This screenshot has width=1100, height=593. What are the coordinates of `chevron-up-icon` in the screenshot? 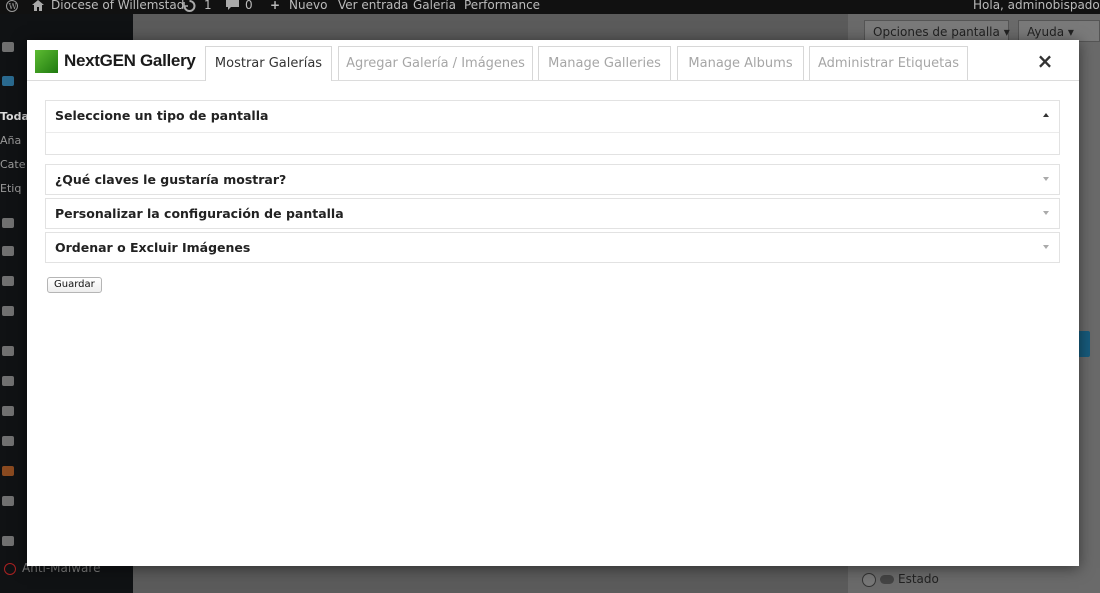 It's located at (1046, 115).